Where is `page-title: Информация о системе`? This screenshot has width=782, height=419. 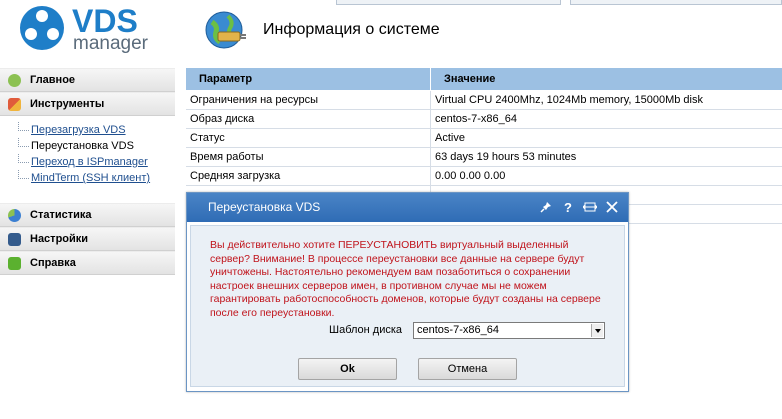 page-title: Информация о системе is located at coordinates (351, 29).